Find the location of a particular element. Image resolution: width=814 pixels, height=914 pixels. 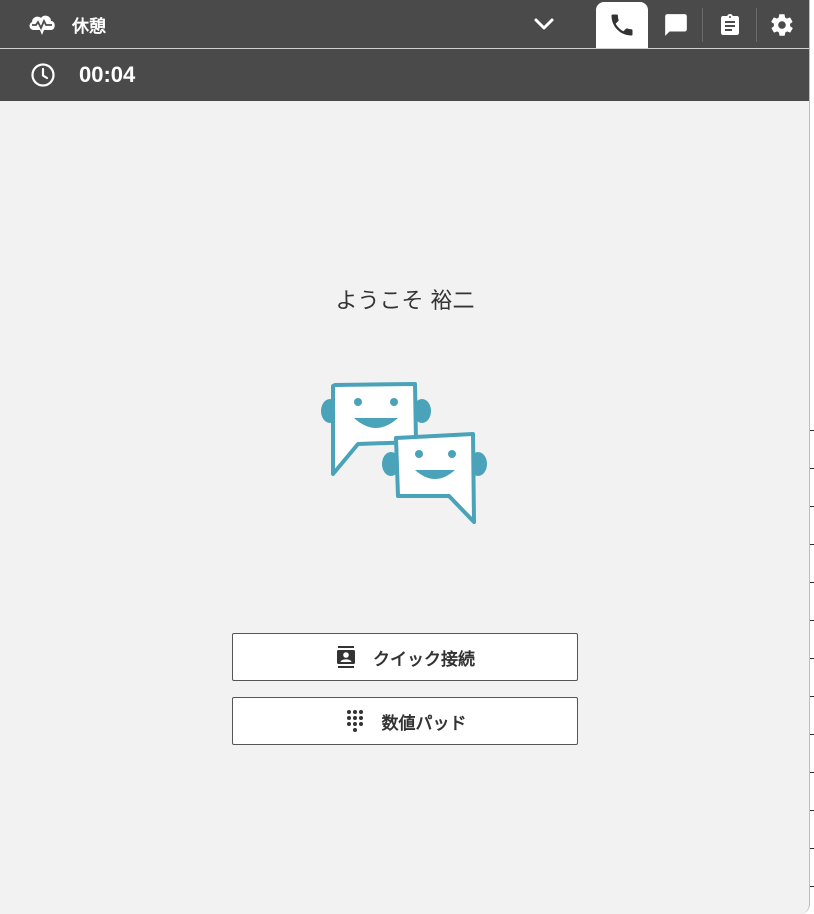

status-timer: 00:04 is located at coordinates (107, 74).